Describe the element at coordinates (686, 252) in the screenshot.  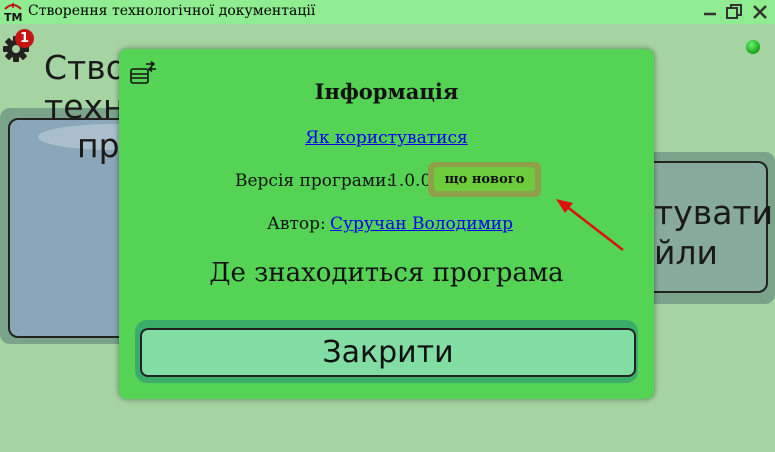
I see `right-card-line-2: йли` at that location.